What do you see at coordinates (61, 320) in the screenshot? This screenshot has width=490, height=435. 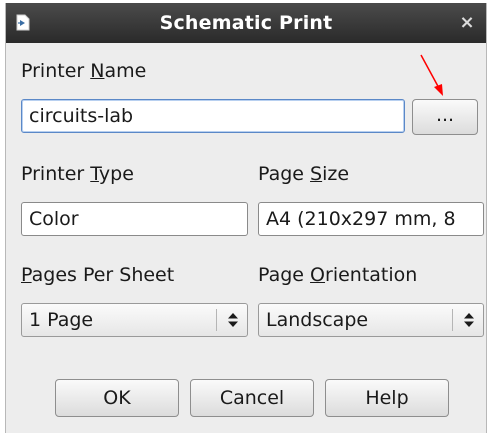 I see `pages-per-sheet-value: 1 Page` at bounding box center [61, 320].